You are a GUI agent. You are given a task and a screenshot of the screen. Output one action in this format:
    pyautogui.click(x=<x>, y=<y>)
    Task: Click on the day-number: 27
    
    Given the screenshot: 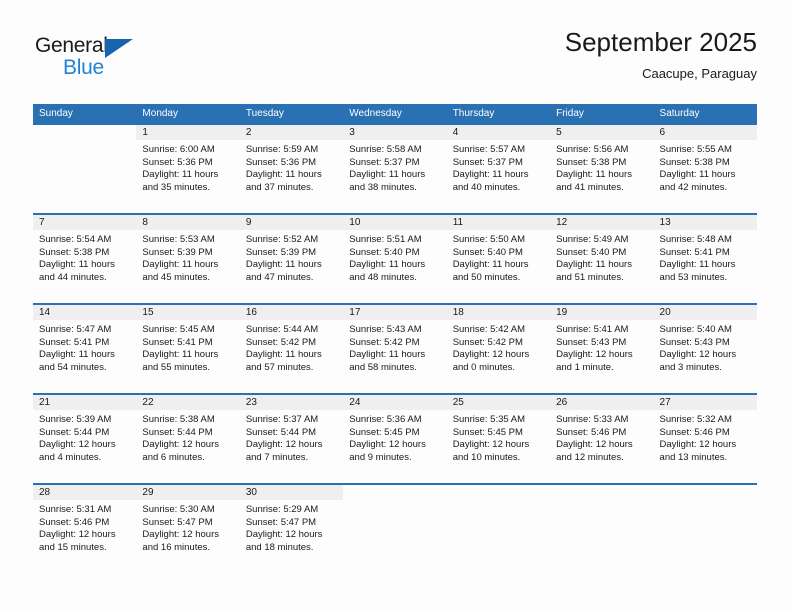 What is the action you would take?
    pyautogui.click(x=705, y=402)
    